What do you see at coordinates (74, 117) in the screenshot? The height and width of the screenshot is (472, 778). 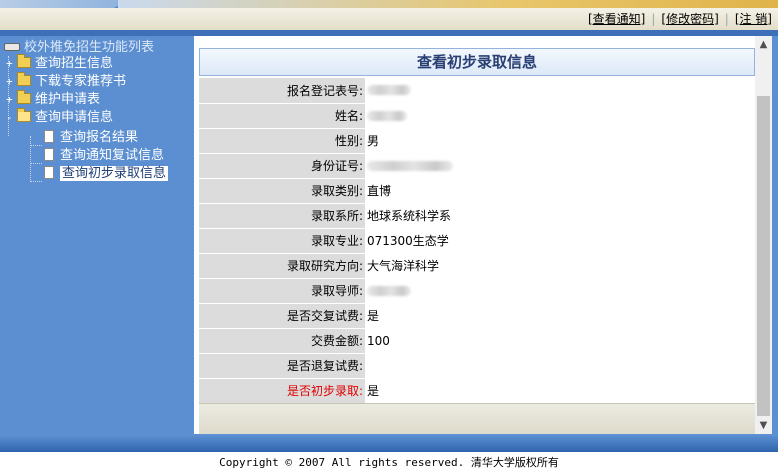 I see `sidebar-item-label: 查询申请信息` at bounding box center [74, 117].